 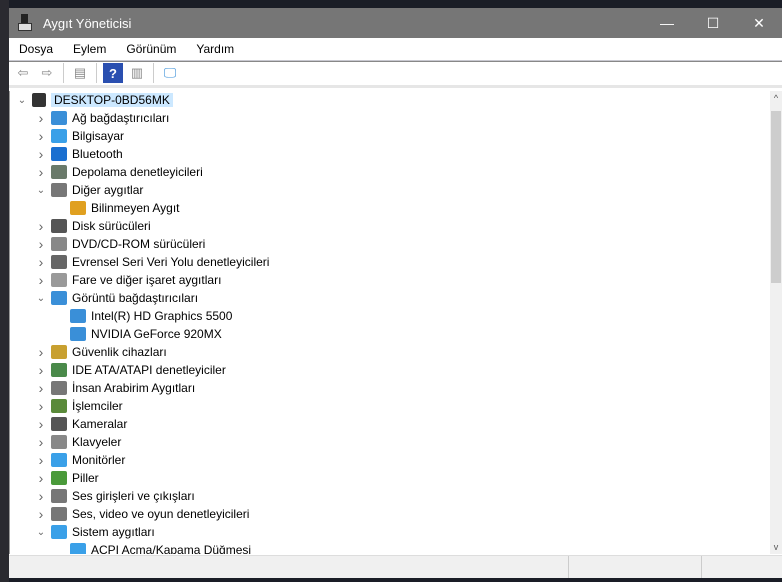 I want to click on tree-item: › Disk sürücüleri, so click(x=390, y=226).